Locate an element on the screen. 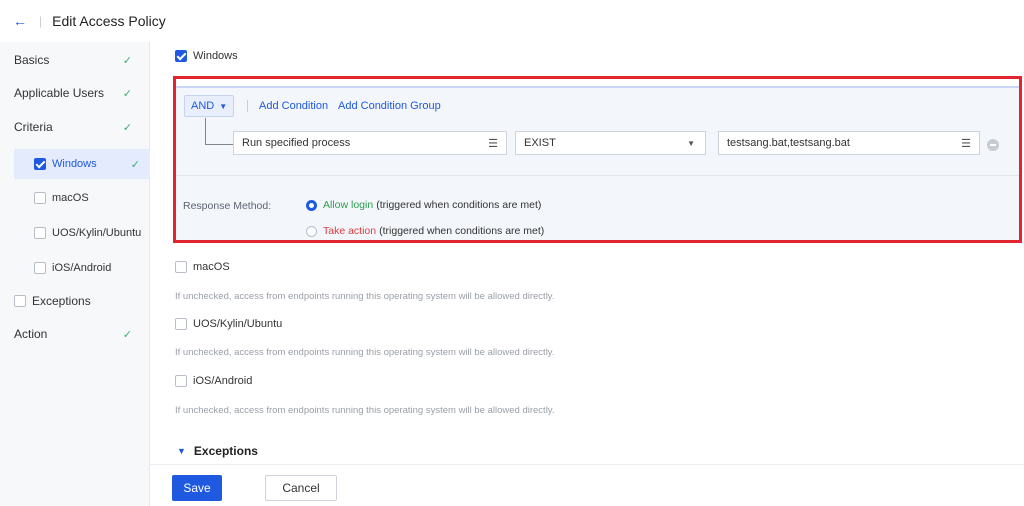  remove-condition-icon is located at coordinates (993, 145).